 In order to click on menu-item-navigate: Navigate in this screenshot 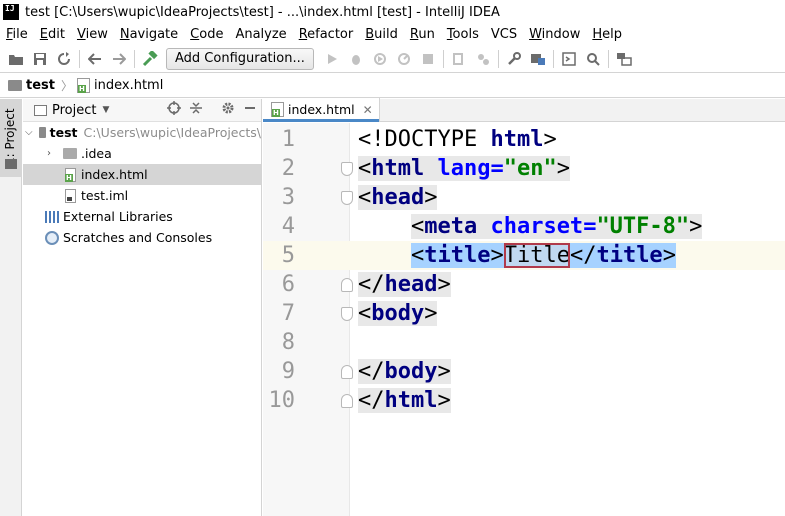, I will do `click(149, 34)`.